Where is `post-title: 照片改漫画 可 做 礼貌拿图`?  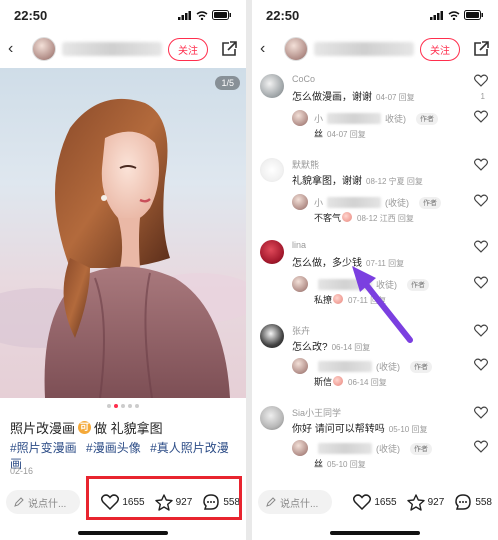 post-title: 照片改漫画 可 做 礼貌拿图 is located at coordinates (123, 427).